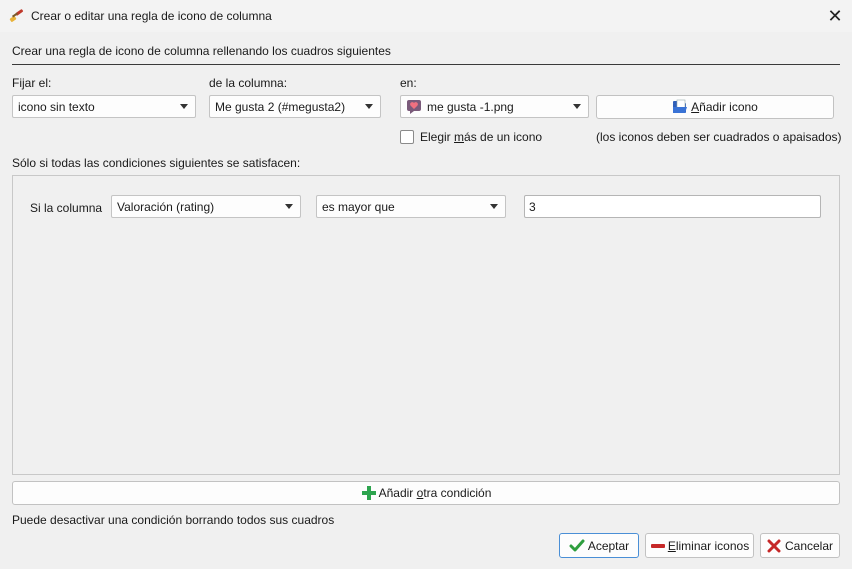  I want to click on condition-operator-select: es mayor que, so click(411, 206).